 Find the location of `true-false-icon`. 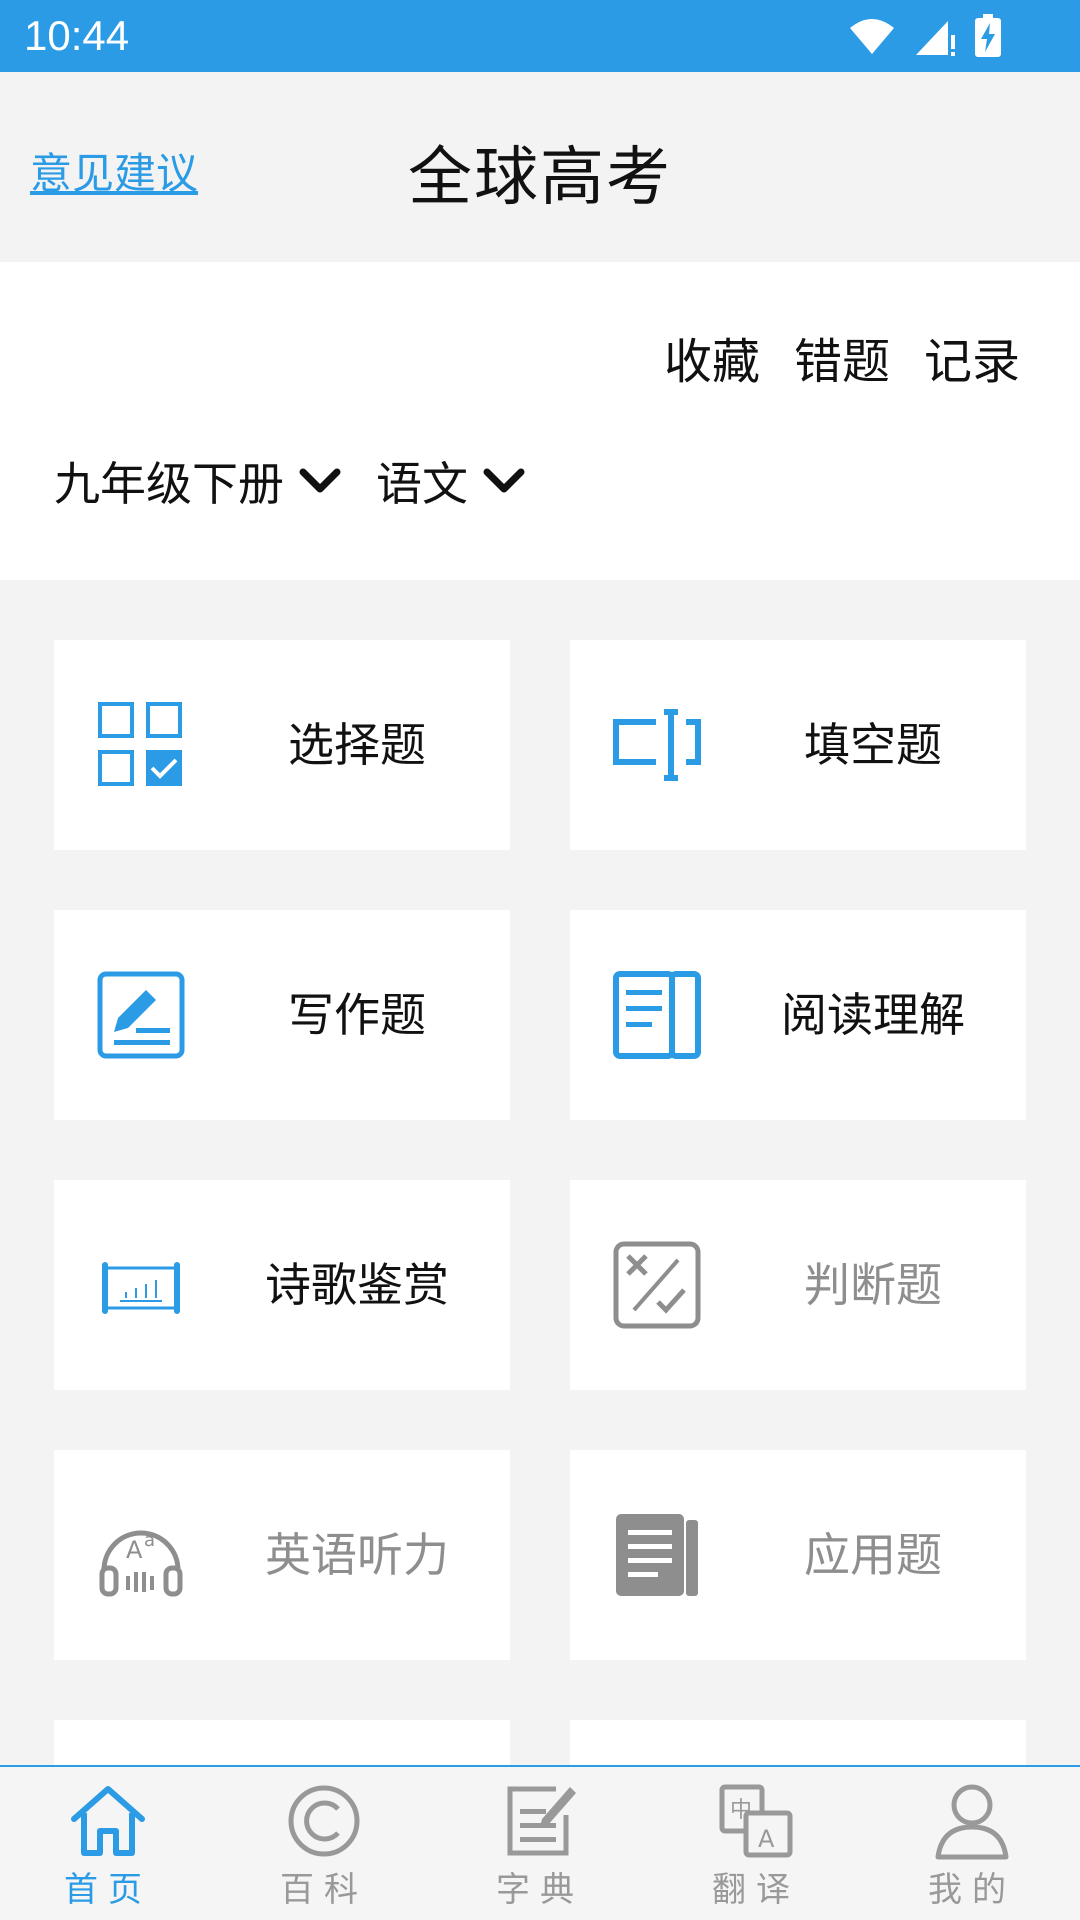

true-false-icon is located at coordinates (657, 1285).